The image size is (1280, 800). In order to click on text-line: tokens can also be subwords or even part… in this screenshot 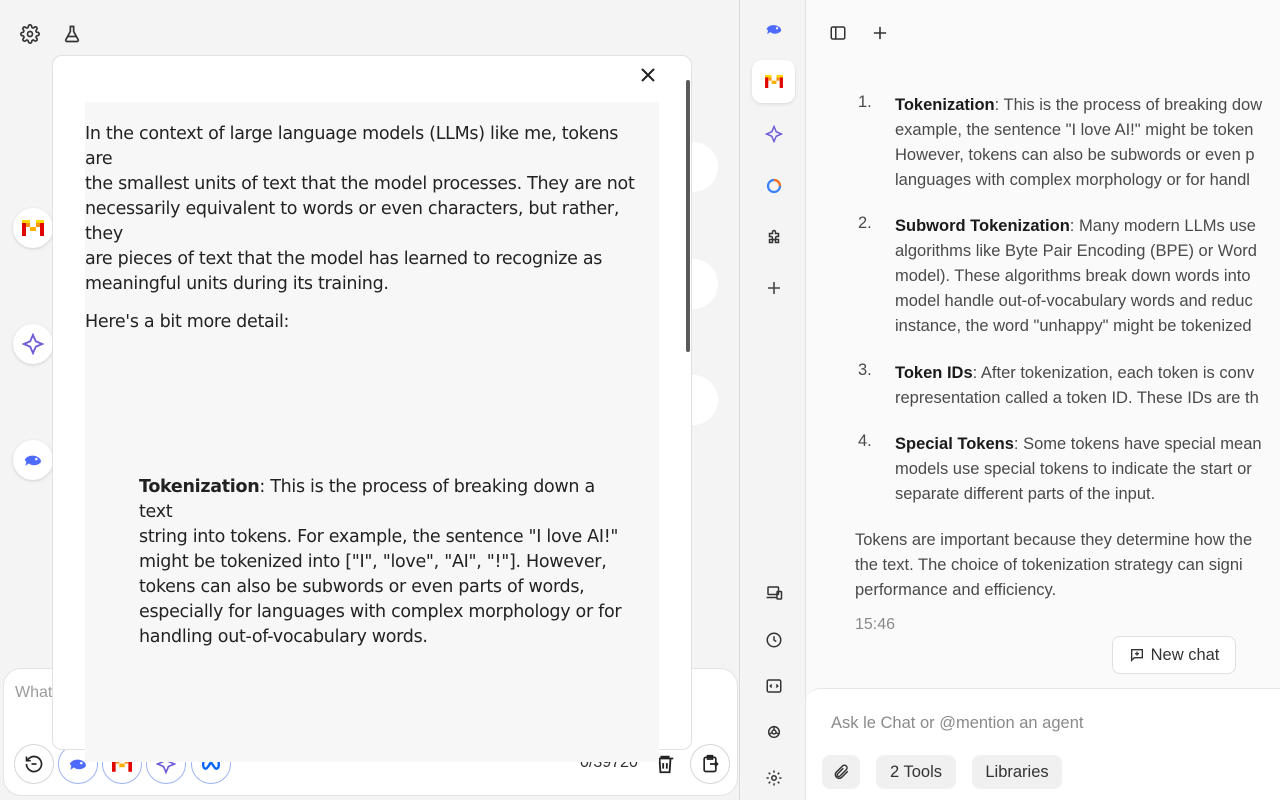, I will do `click(362, 587)`.